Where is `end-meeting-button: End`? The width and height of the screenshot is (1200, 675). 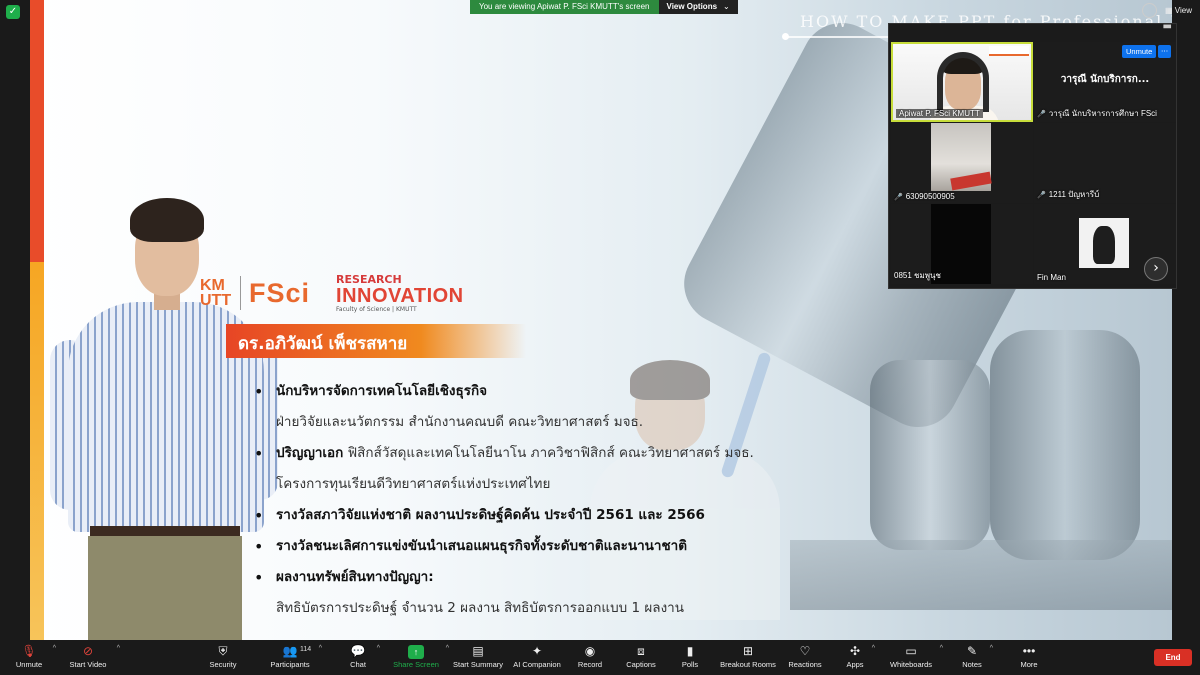
end-meeting-button: End is located at coordinates (1173, 657).